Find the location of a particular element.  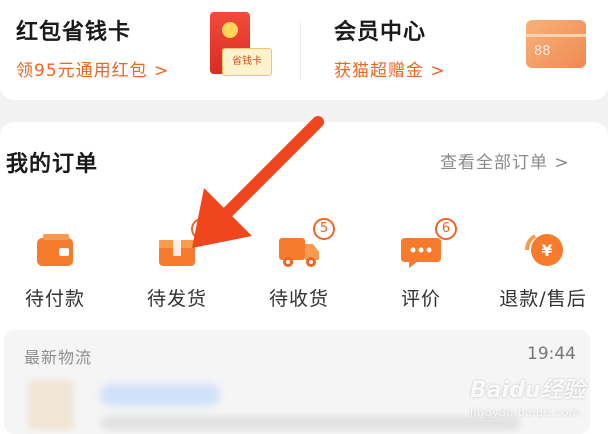

order-label: 待付款 is located at coordinates (54, 299).